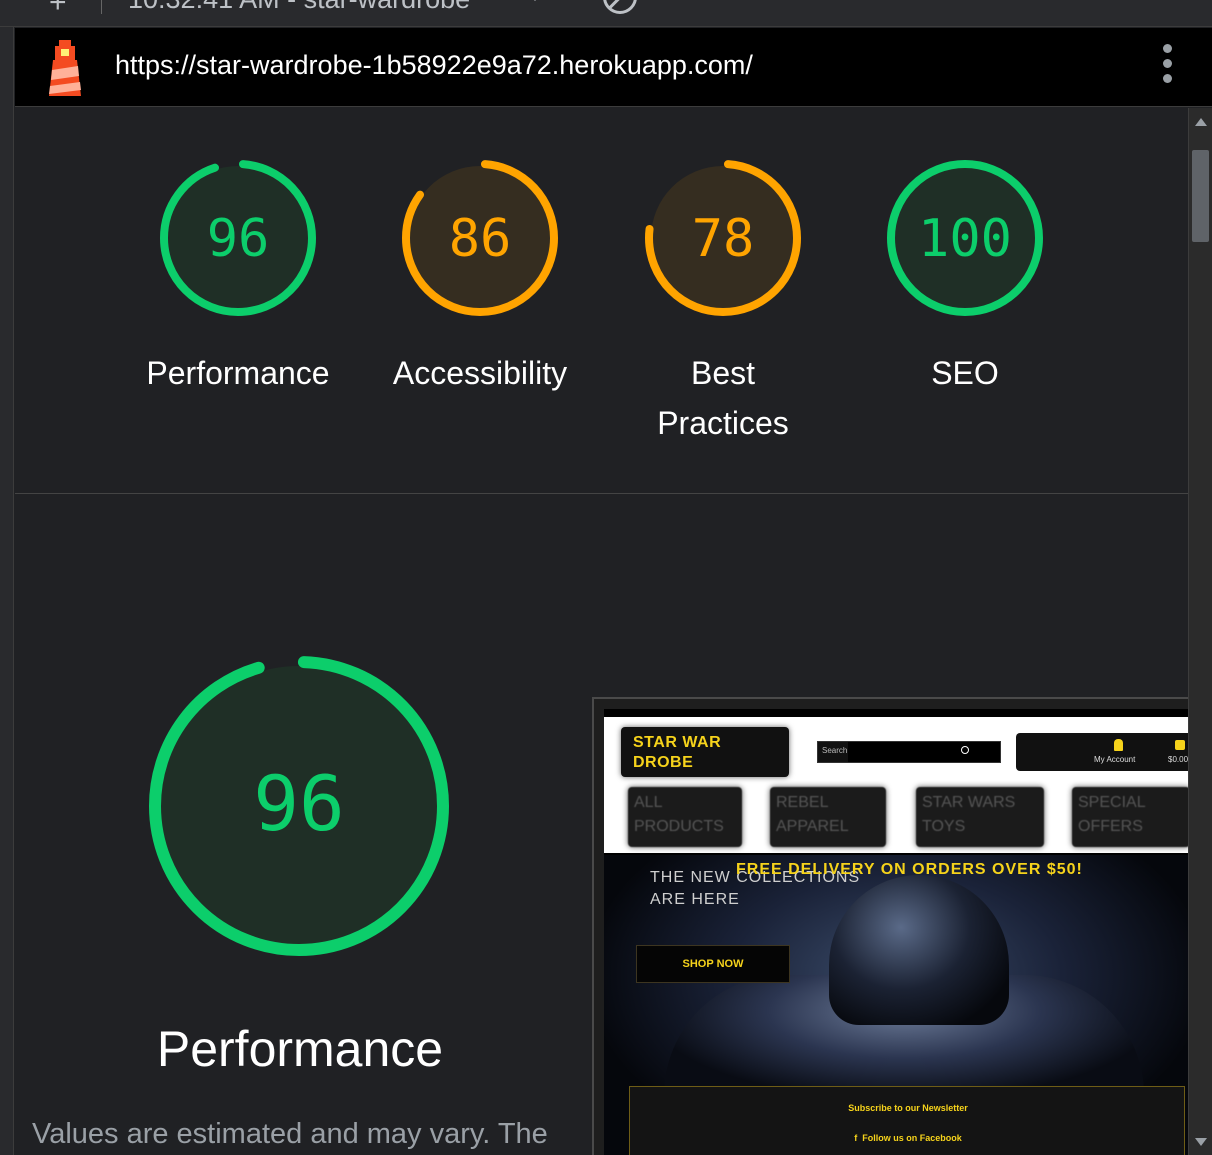 This screenshot has width=1212, height=1155. I want to click on site-logo-line1: STAR WAR, so click(677, 742).